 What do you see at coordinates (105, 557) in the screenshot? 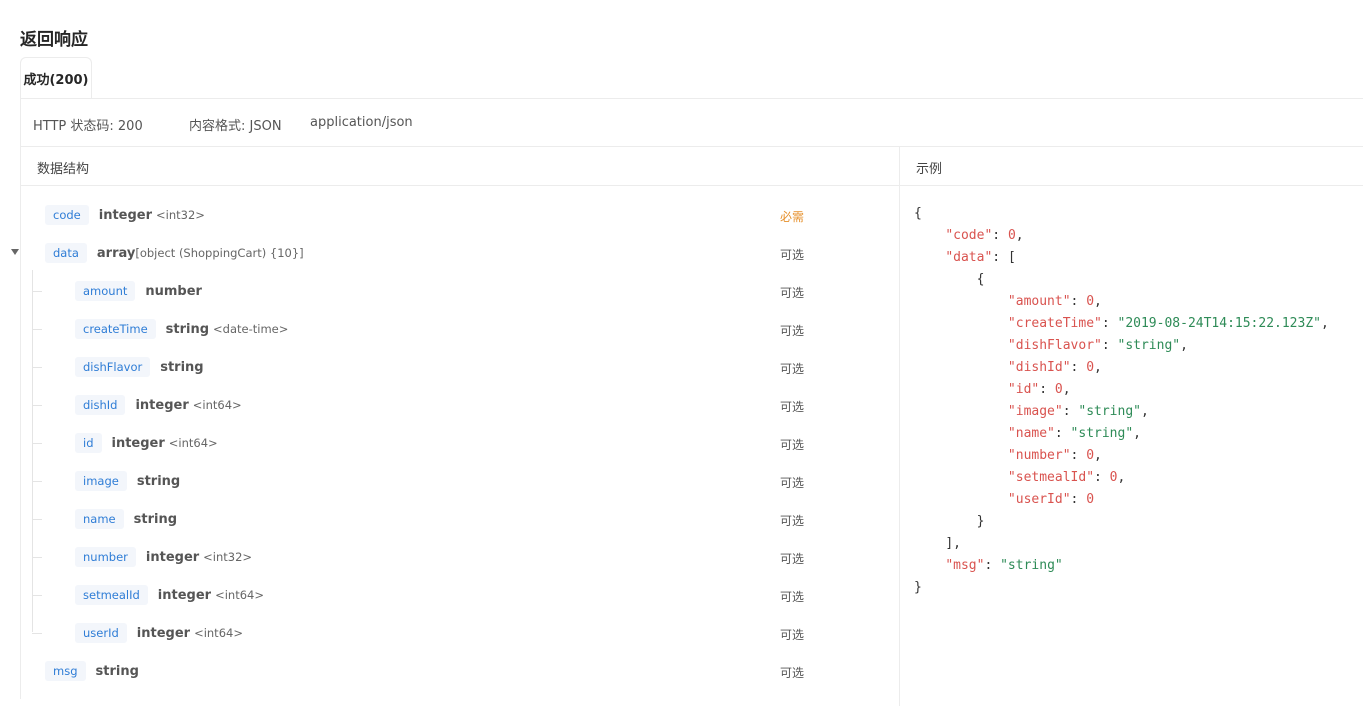
I see `field-name-tag: number` at bounding box center [105, 557].